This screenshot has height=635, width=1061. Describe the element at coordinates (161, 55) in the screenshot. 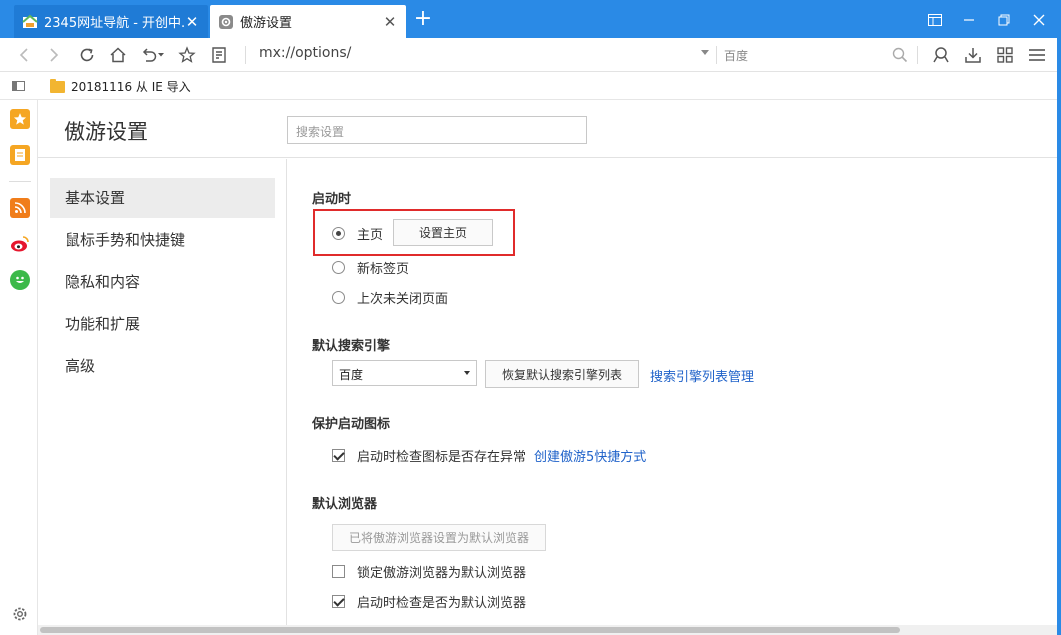

I see `undo-dropdown-icon` at that location.